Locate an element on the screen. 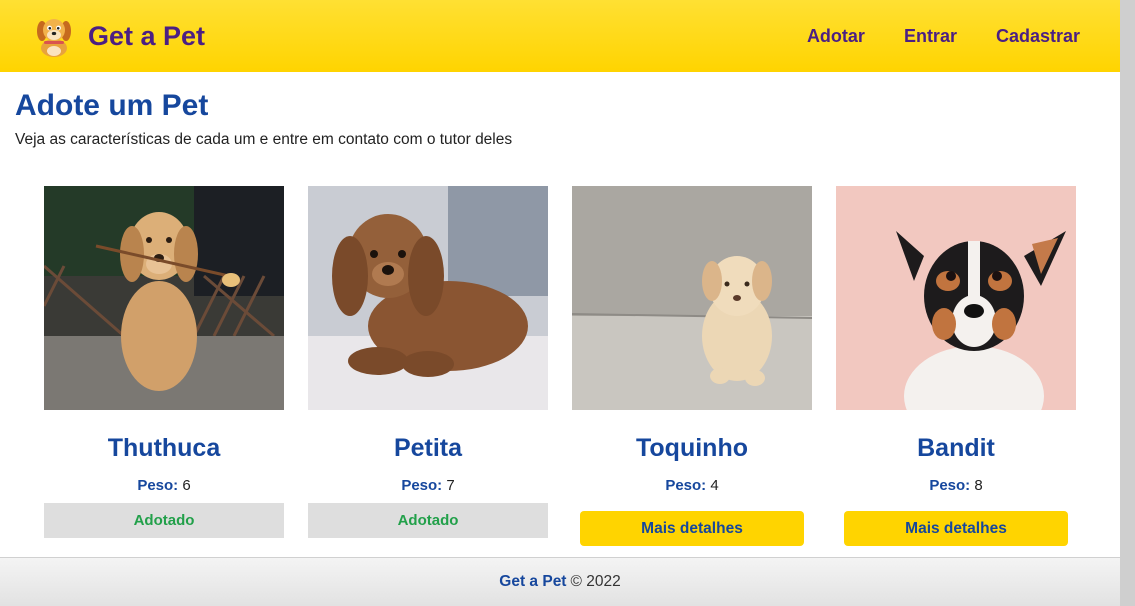 The height and width of the screenshot is (606, 1135). pet-name: Bandit is located at coordinates (956, 448).